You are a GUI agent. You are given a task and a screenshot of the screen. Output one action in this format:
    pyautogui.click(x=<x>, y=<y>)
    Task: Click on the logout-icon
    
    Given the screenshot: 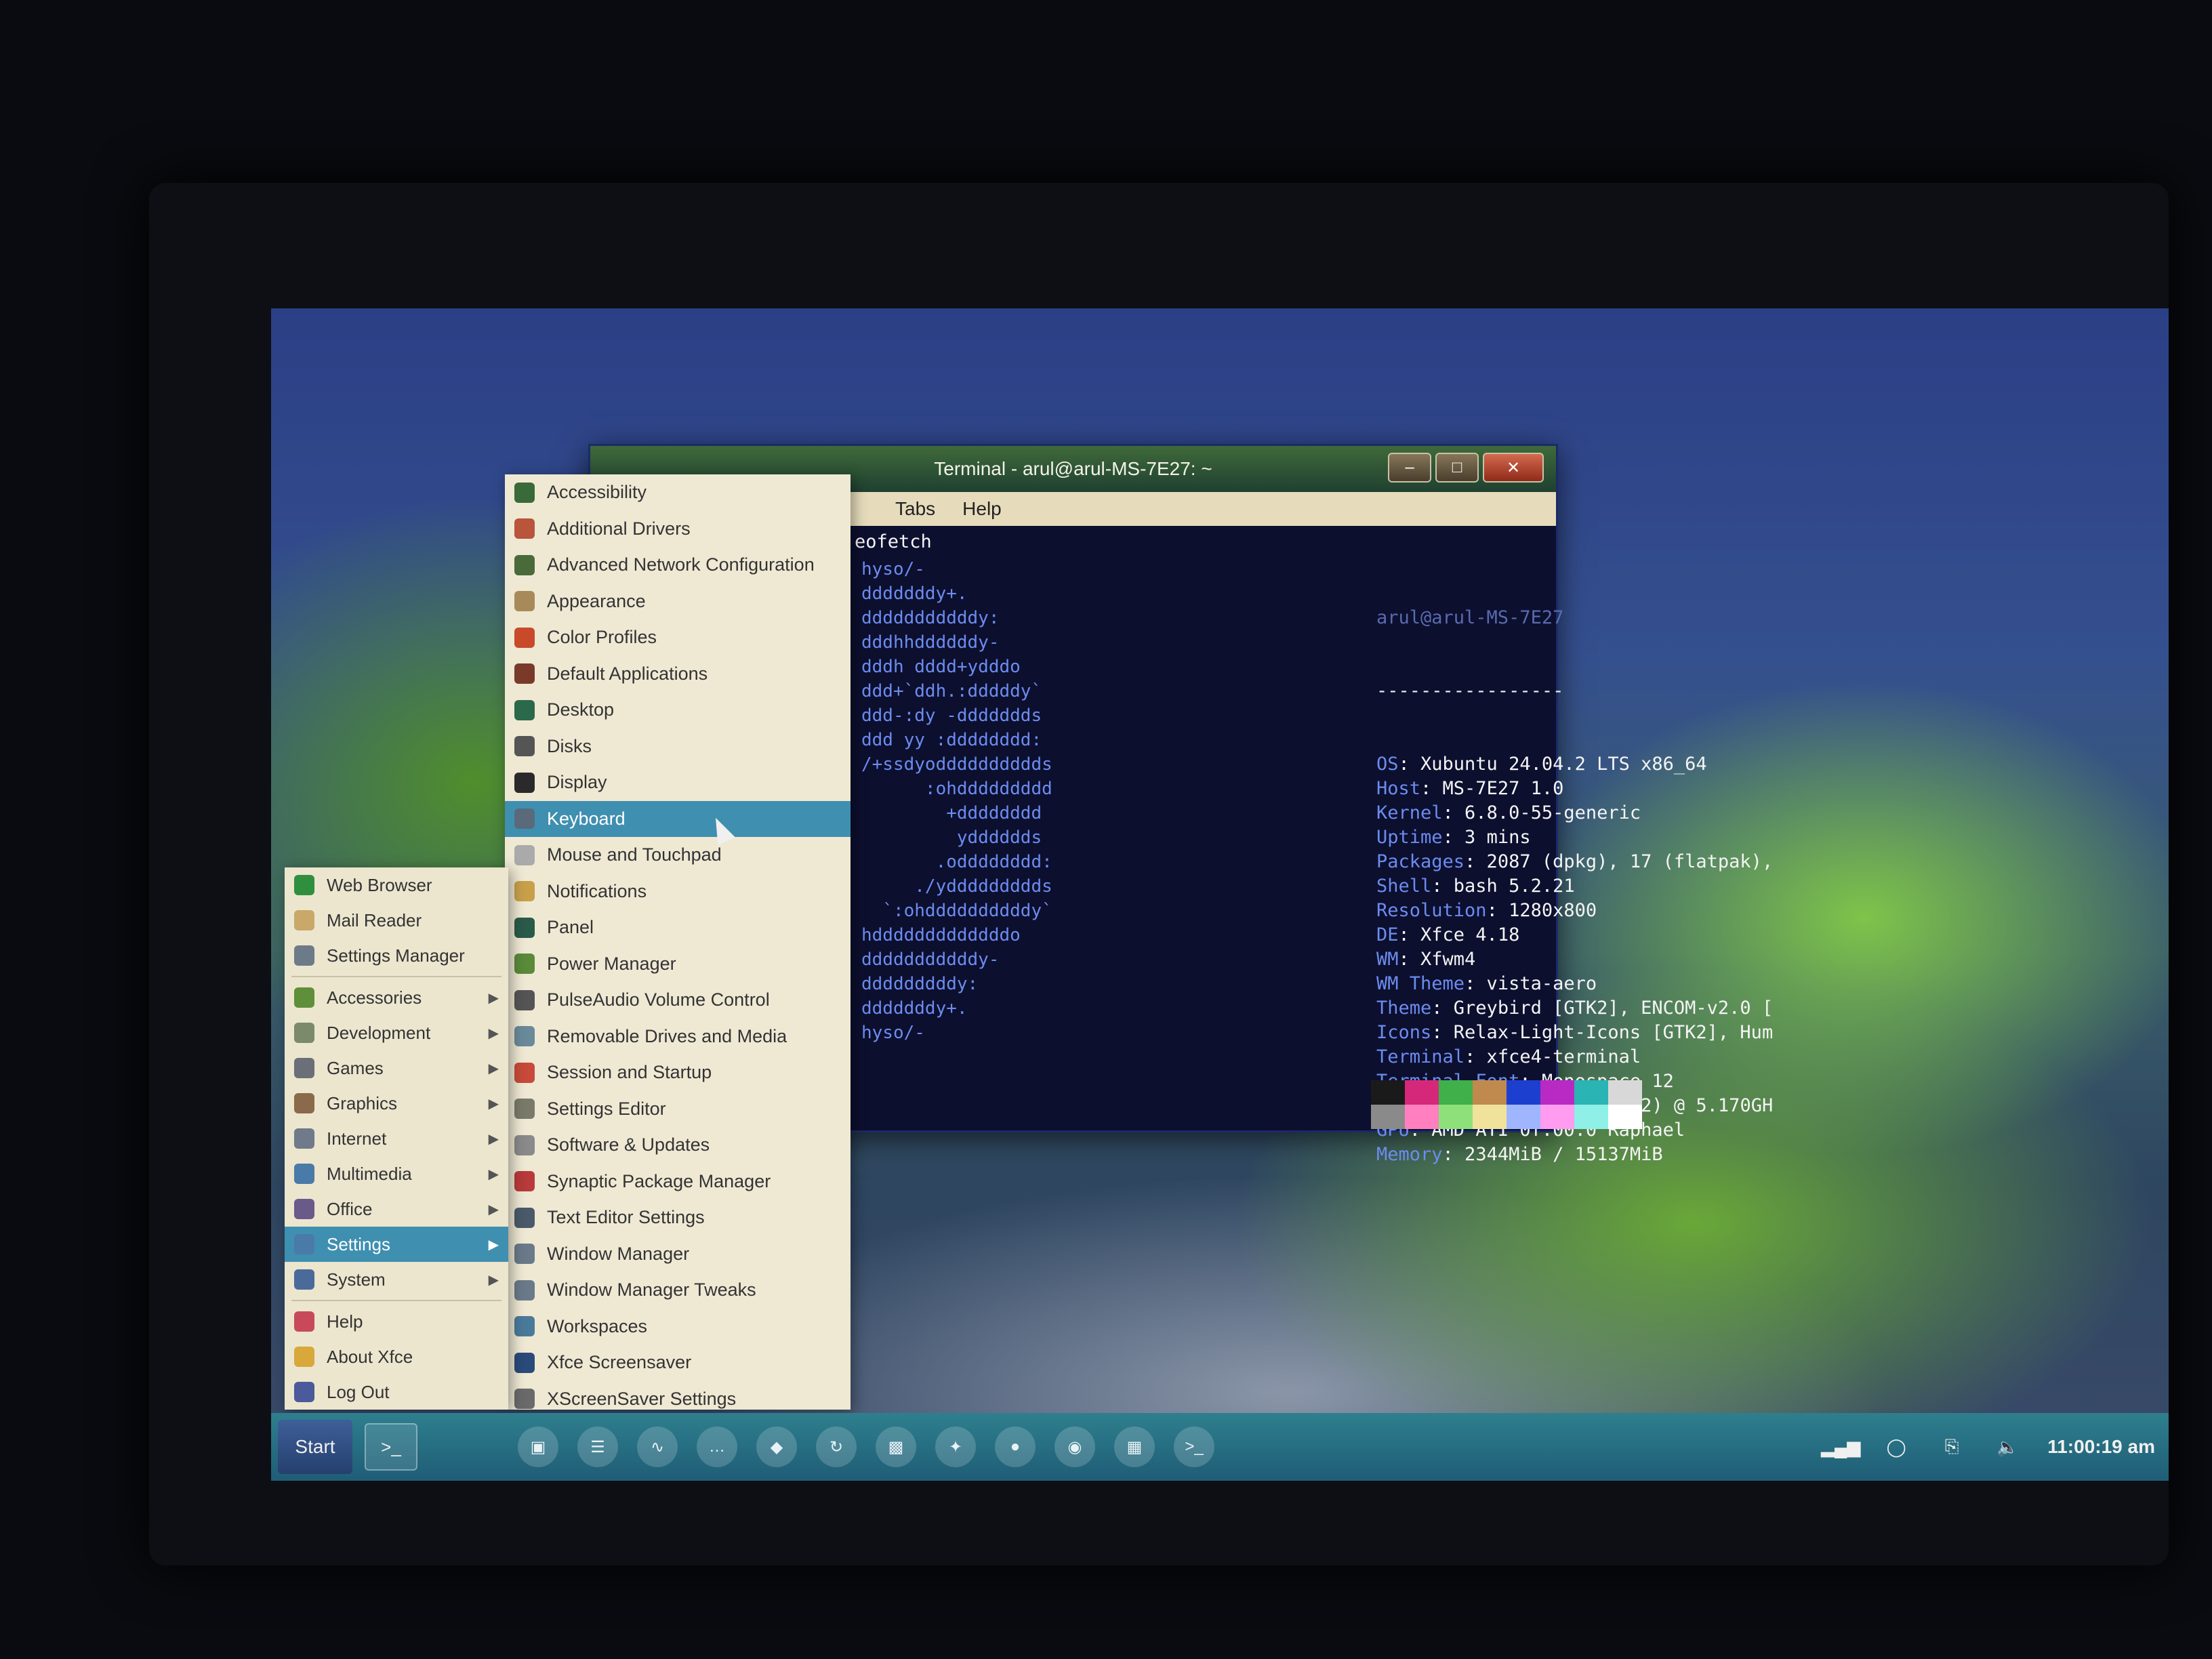 What is the action you would take?
    pyautogui.click(x=304, y=1392)
    